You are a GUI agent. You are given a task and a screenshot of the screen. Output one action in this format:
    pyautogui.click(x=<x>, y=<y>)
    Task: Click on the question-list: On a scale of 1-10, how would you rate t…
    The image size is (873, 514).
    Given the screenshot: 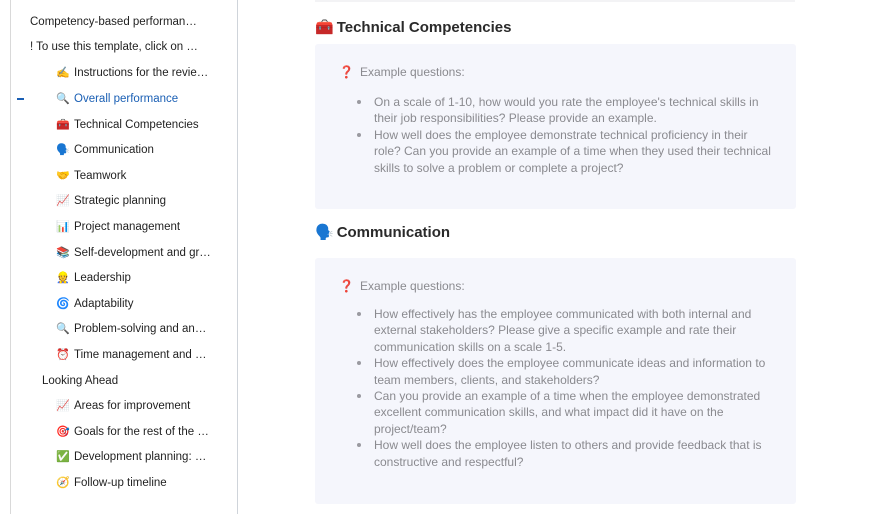 What is the action you would take?
    pyautogui.click(x=564, y=135)
    